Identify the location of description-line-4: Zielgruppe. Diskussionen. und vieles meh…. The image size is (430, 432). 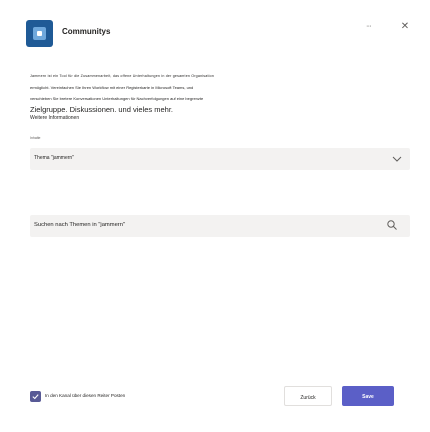
(101, 109).